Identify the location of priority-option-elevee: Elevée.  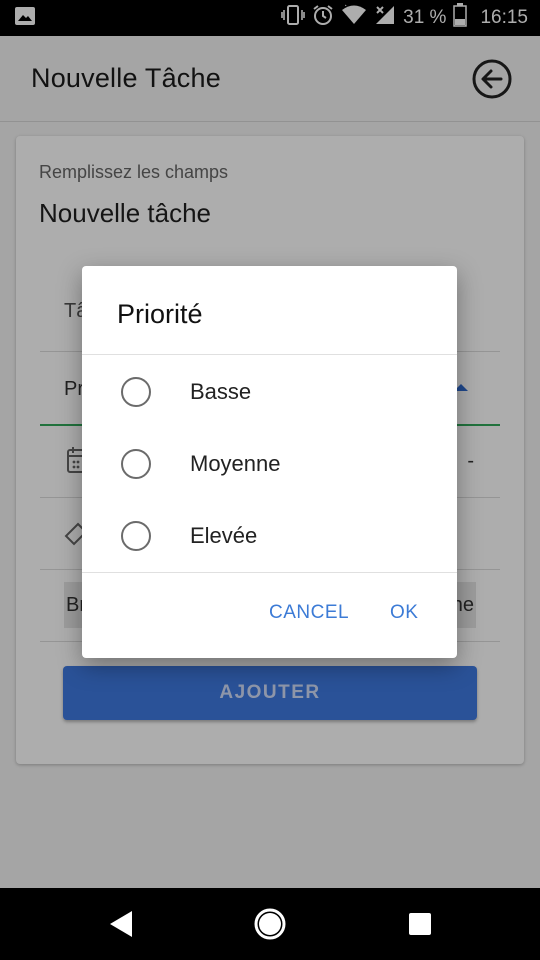
(269, 536).